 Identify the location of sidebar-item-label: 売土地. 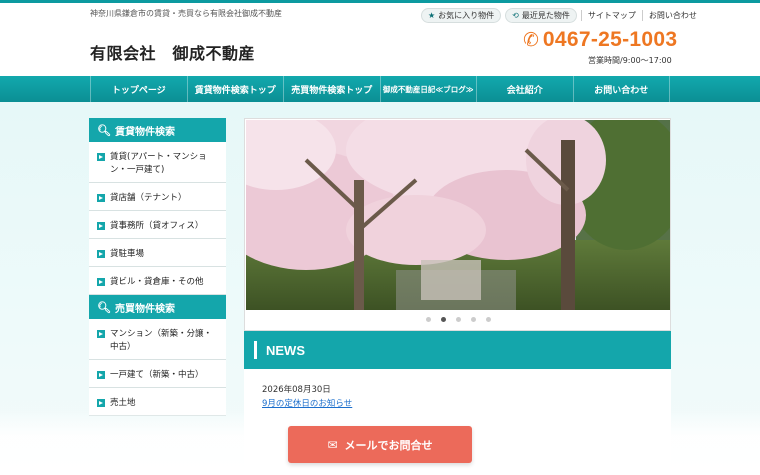
(123, 403).